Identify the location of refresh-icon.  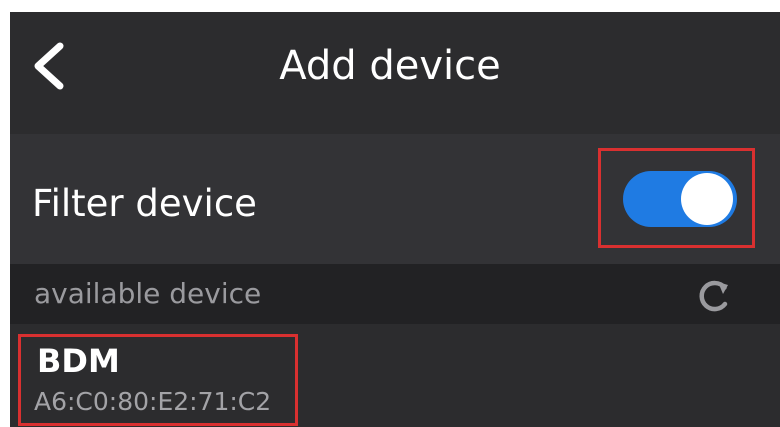
(714, 296).